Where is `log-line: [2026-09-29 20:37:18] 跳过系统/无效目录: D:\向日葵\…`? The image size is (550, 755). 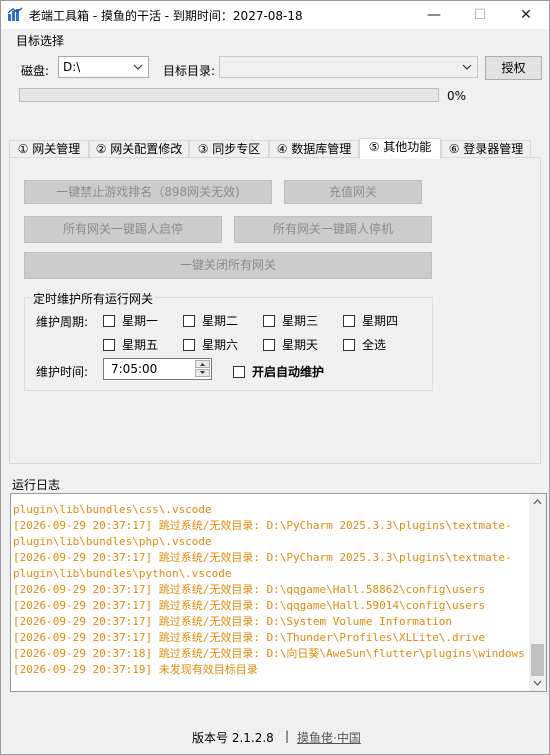 log-line: [2026-09-29 20:37:18] 跳过系统/无效目录: D:\向日葵\… is located at coordinates (269, 653).